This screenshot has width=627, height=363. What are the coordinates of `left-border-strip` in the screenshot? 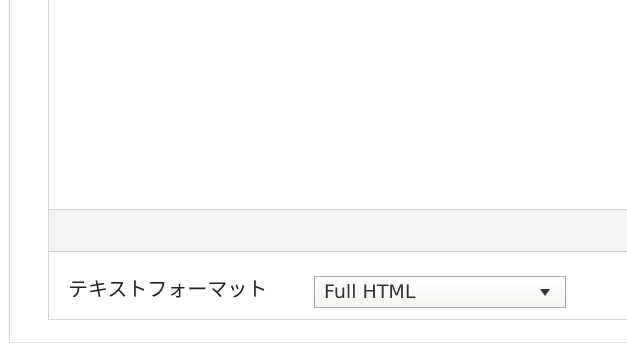 It's located at (5, 171).